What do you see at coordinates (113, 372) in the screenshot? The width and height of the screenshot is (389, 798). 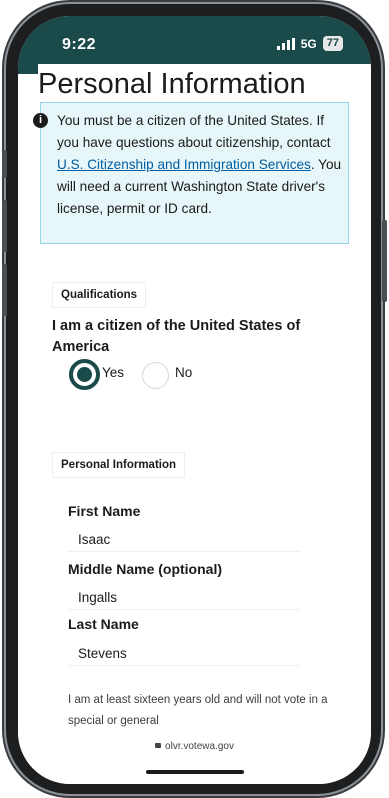 I see `radio-yes-label: Yes` at bounding box center [113, 372].